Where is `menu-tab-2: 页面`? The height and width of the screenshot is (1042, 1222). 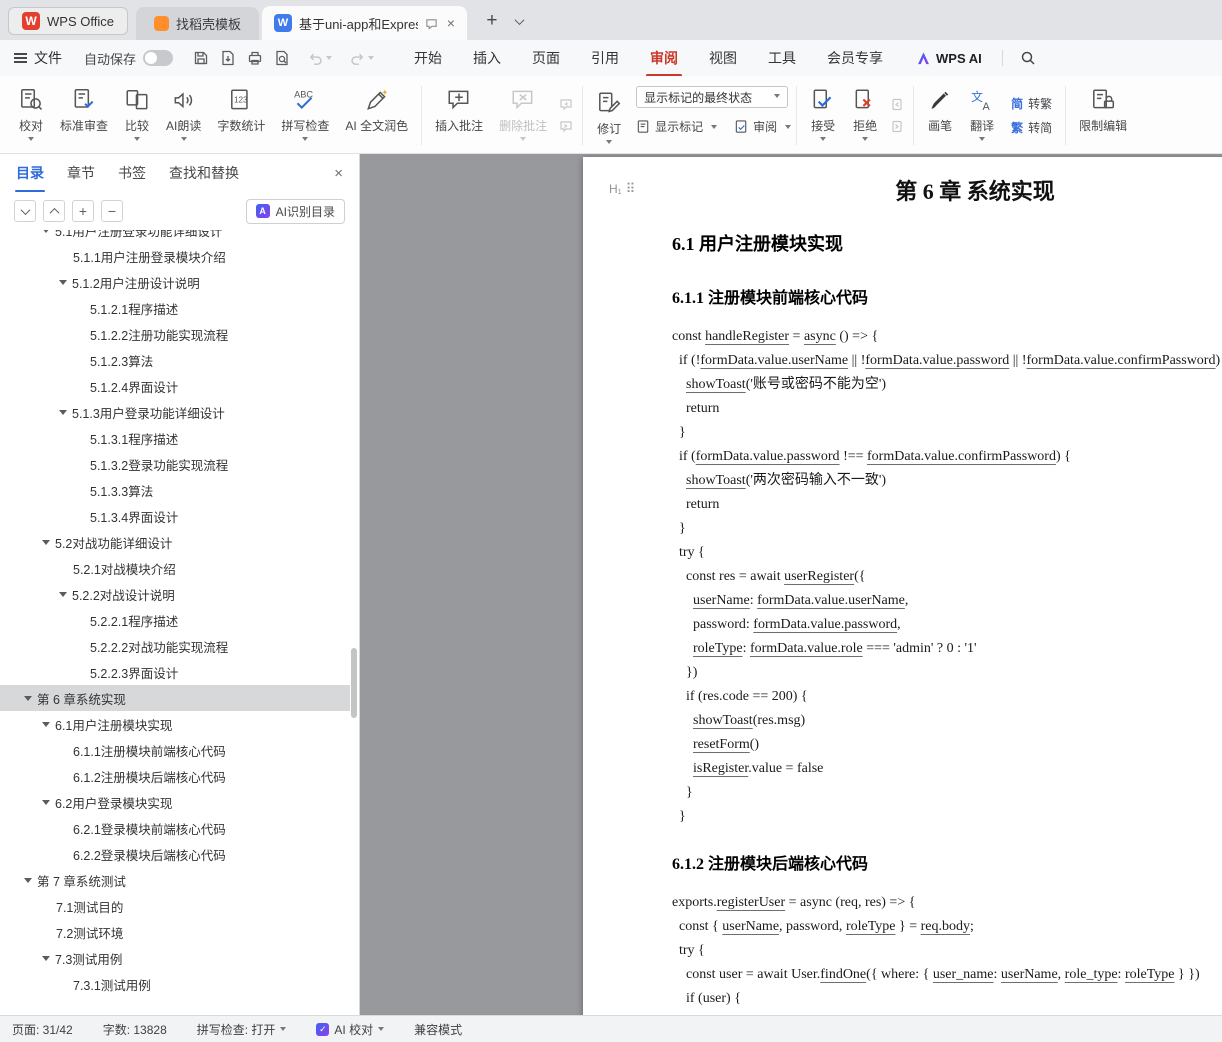 menu-tab-2: 页面 is located at coordinates (546, 58).